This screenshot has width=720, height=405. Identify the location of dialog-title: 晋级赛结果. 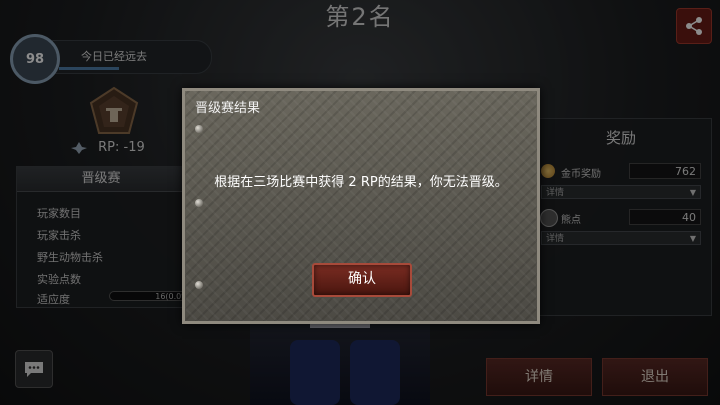
(228, 108).